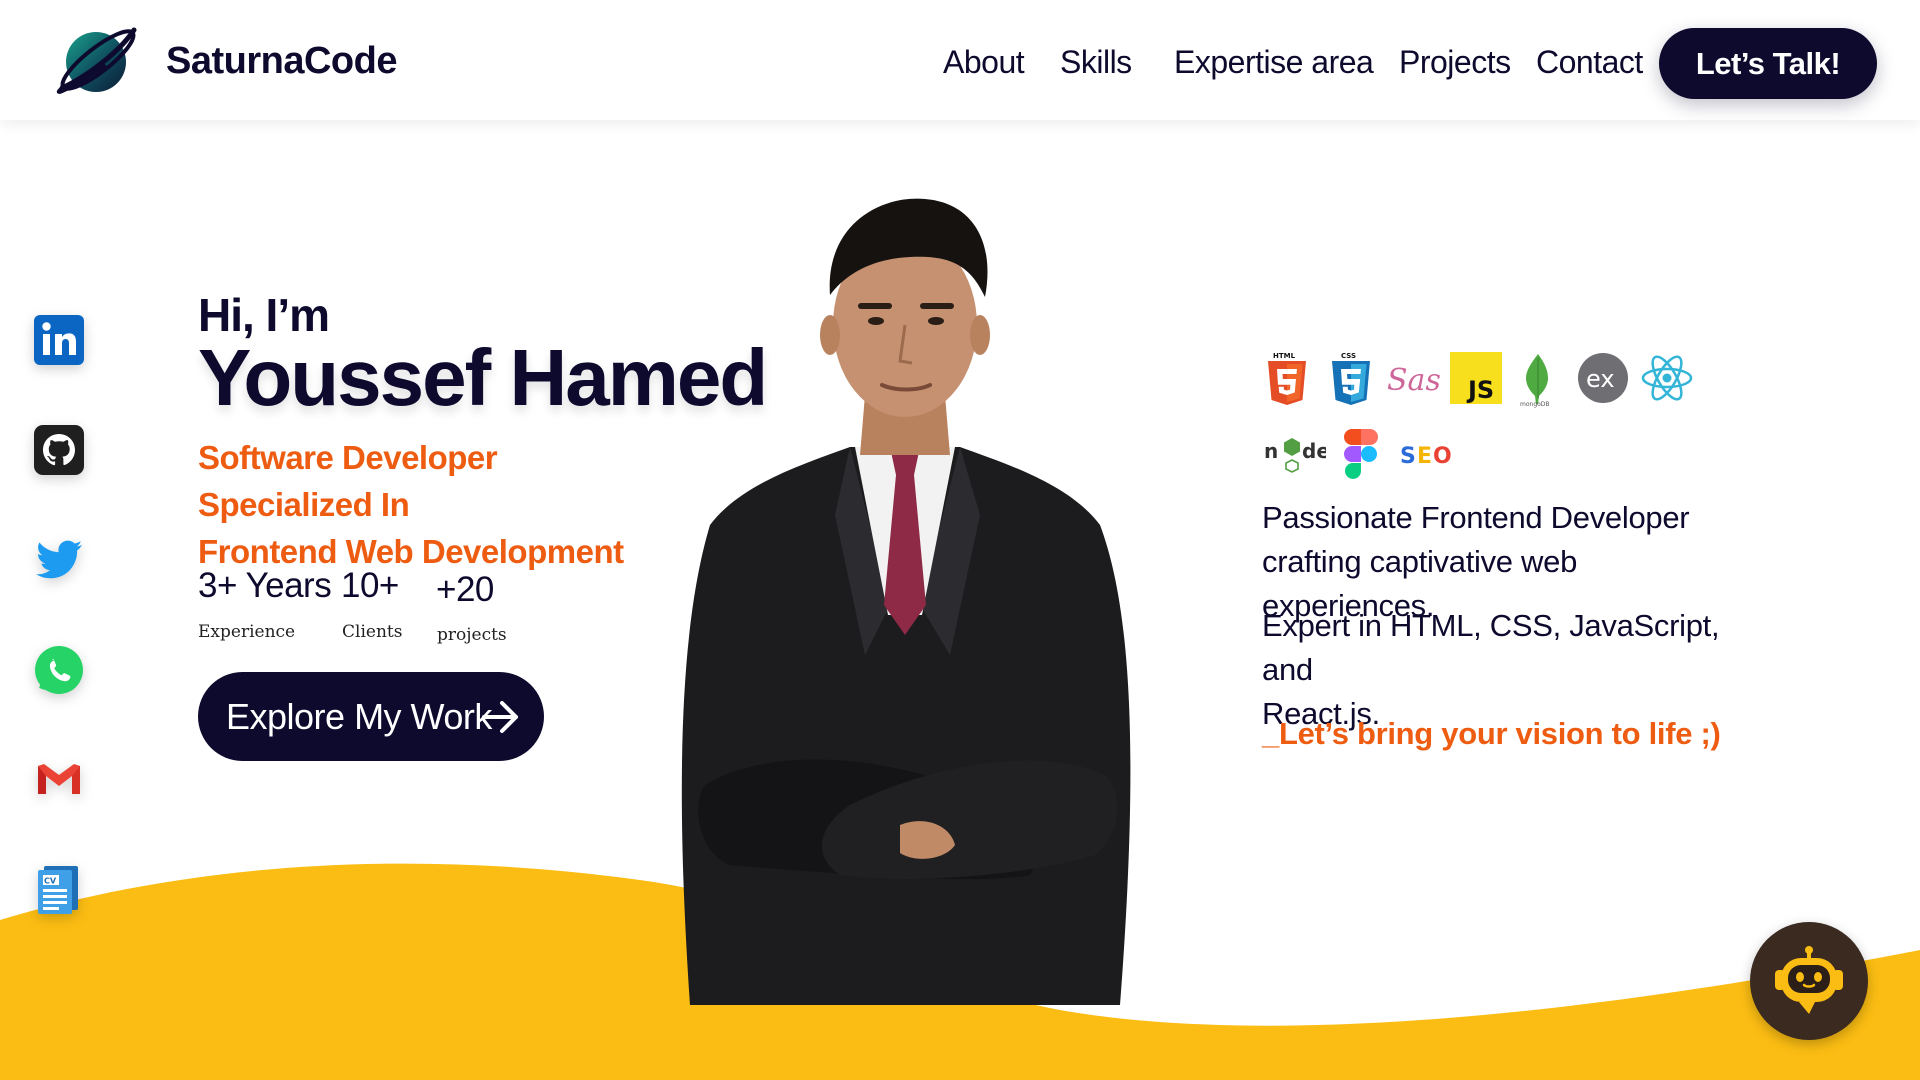  Describe the element at coordinates (1480, 390) in the screenshot. I see `svg-text: JS` at that location.